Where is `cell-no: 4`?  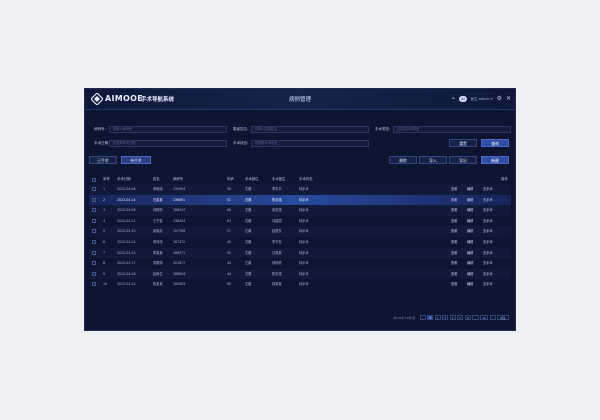
cell-no: 4 is located at coordinates (104, 220).